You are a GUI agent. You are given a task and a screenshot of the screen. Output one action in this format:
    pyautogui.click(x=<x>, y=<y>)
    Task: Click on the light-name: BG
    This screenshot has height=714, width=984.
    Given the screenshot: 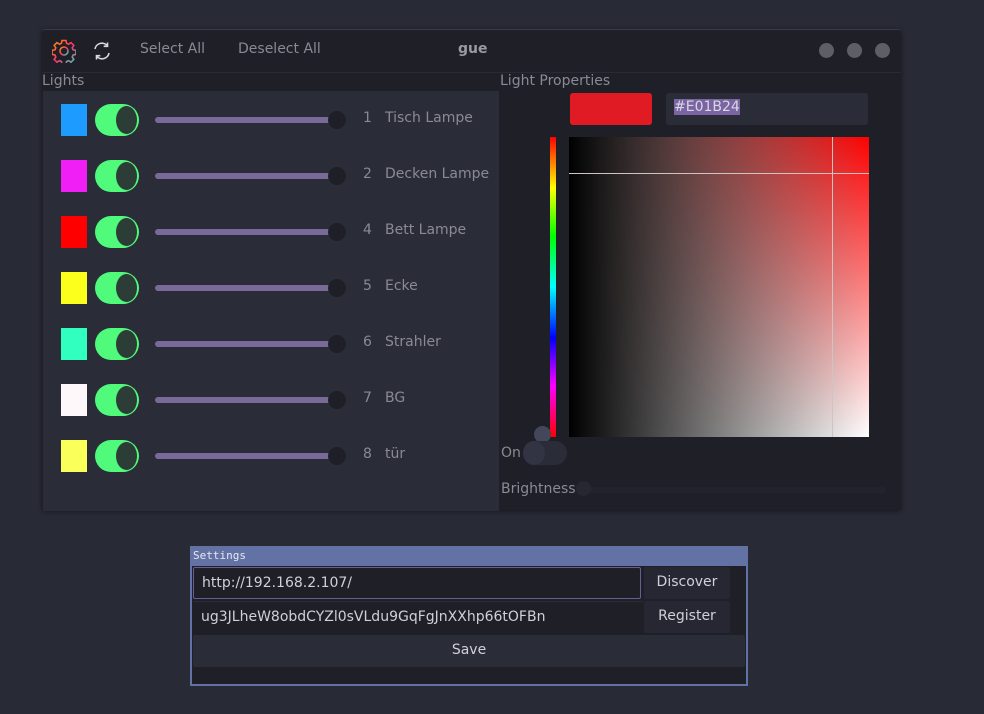 What is the action you would take?
    pyautogui.click(x=395, y=398)
    